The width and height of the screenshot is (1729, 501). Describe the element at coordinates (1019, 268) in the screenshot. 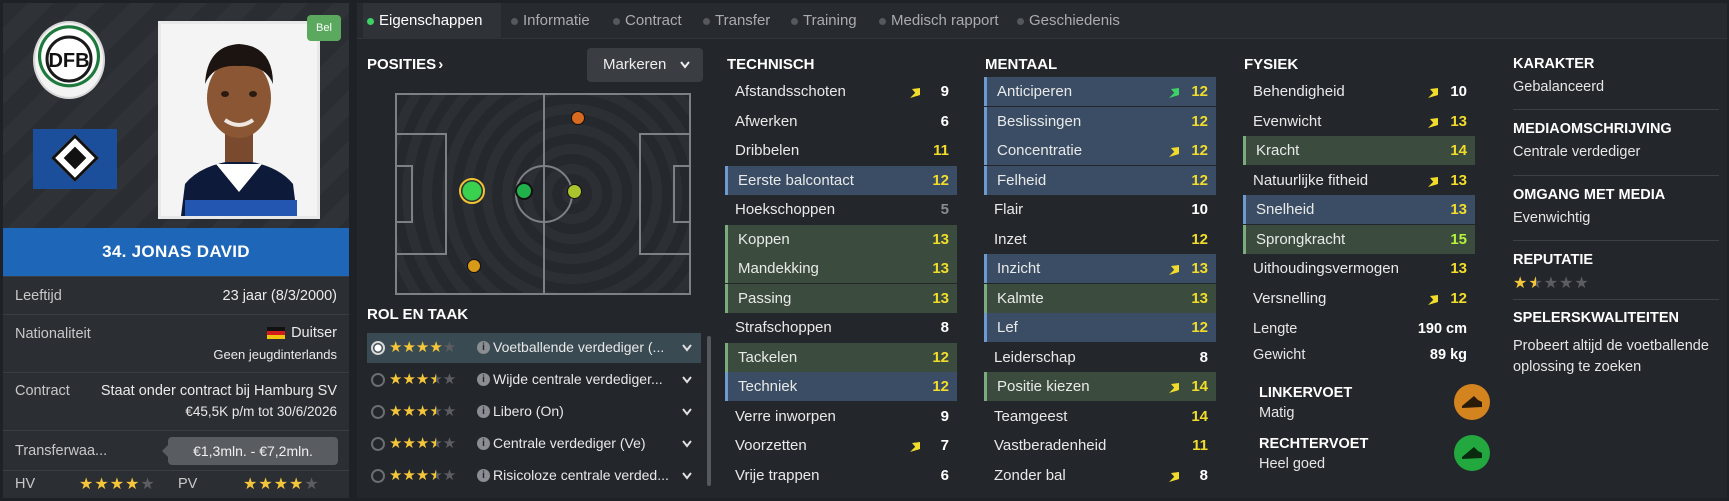

I see `attribute-name: Inzicht` at that location.